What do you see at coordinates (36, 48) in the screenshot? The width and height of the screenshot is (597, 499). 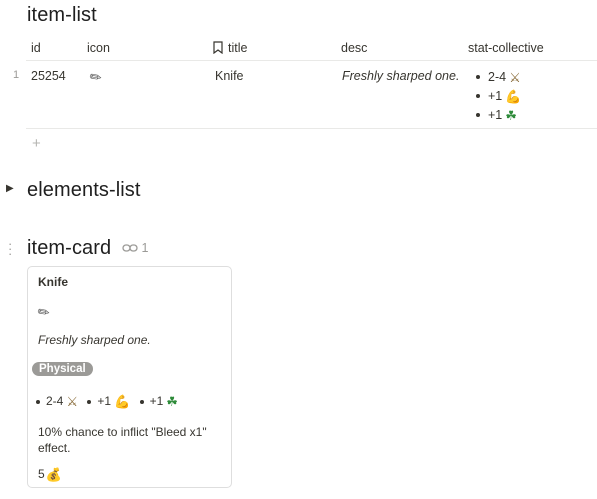 I see `col-id: id` at bounding box center [36, 48].